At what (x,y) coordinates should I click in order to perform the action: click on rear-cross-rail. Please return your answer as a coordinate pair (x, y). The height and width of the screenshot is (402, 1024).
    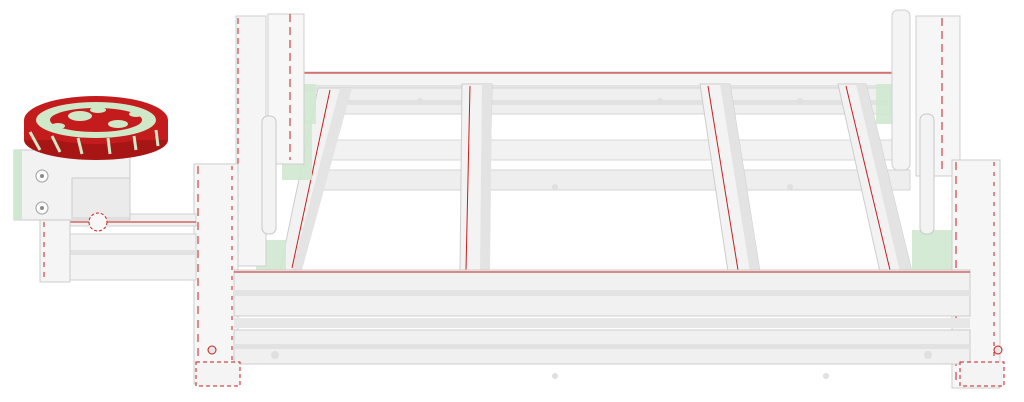
    Looking at the image, I should click on (617, 101).